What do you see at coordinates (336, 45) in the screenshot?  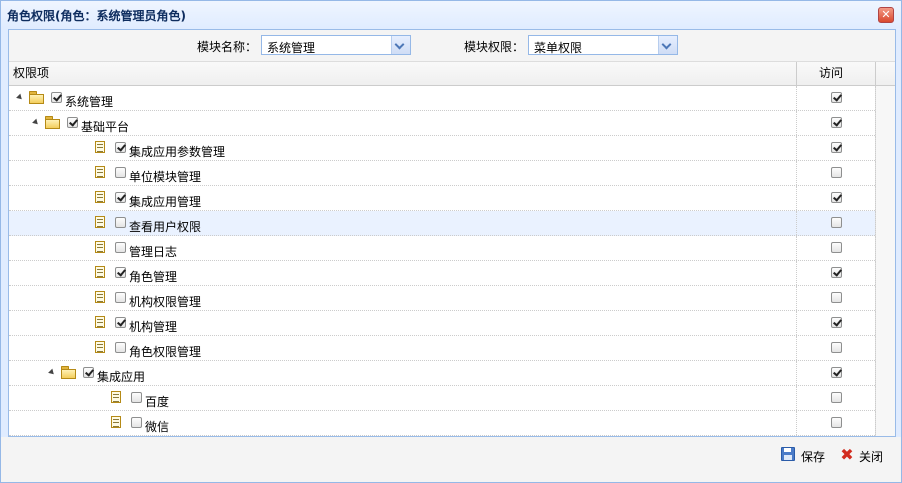 I see `module-name-select: 系统管理` at bounding box center [336, 45].